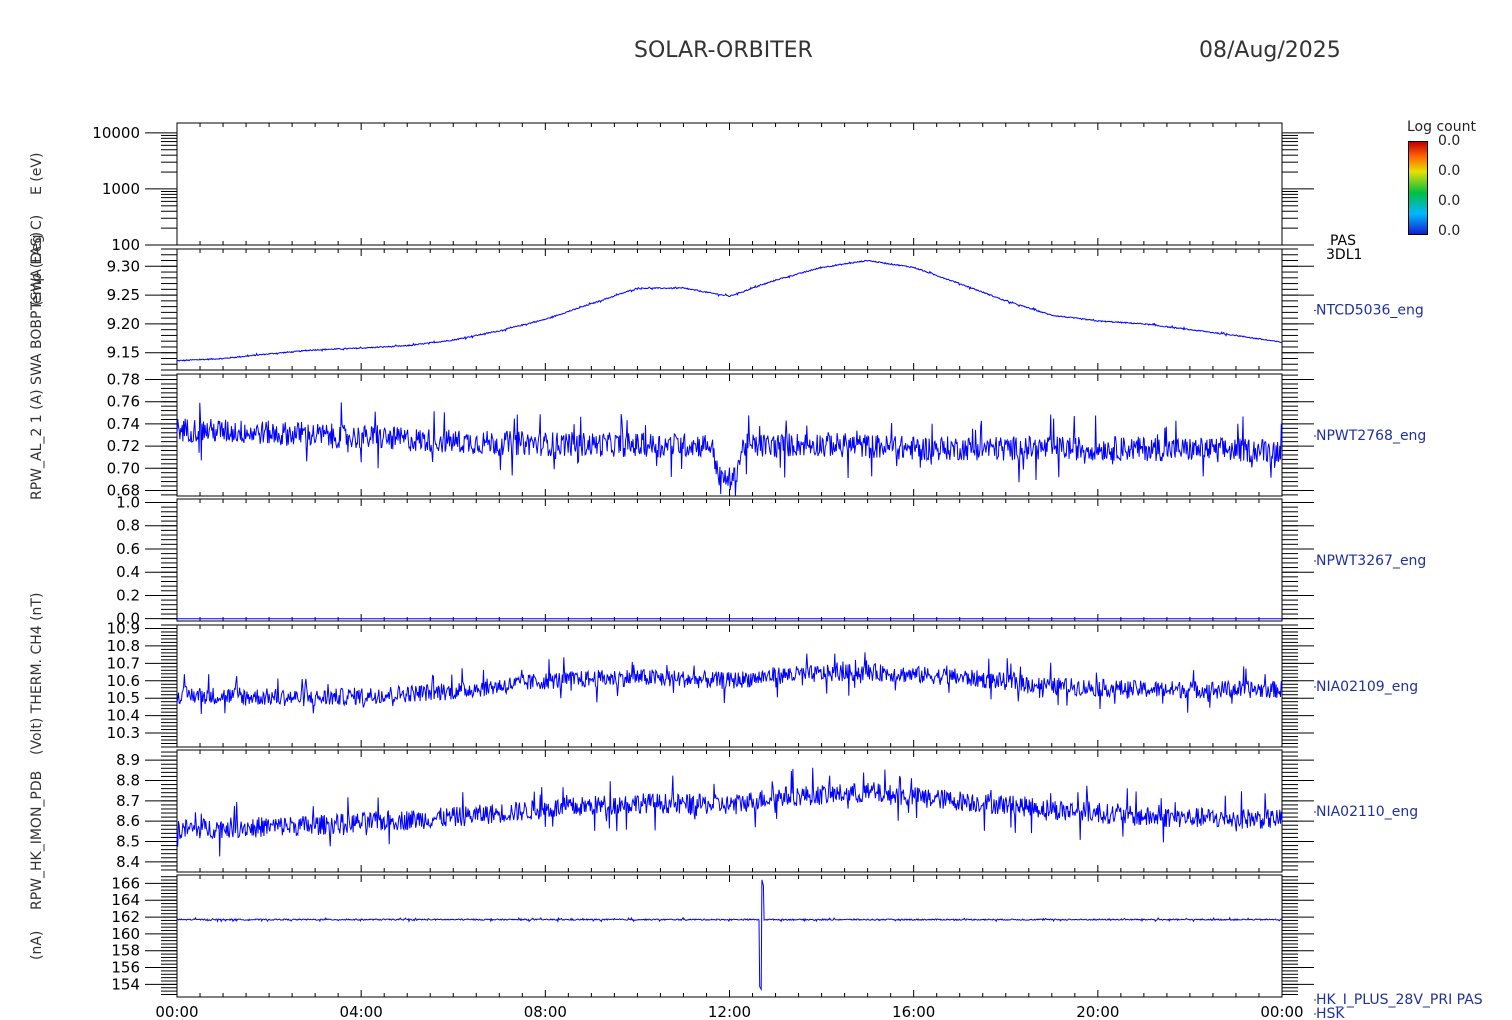 This screenshot has height=1020, width=1512. I want to click on ytick-label-nia02109-1: 10.4, so click(123, 716).